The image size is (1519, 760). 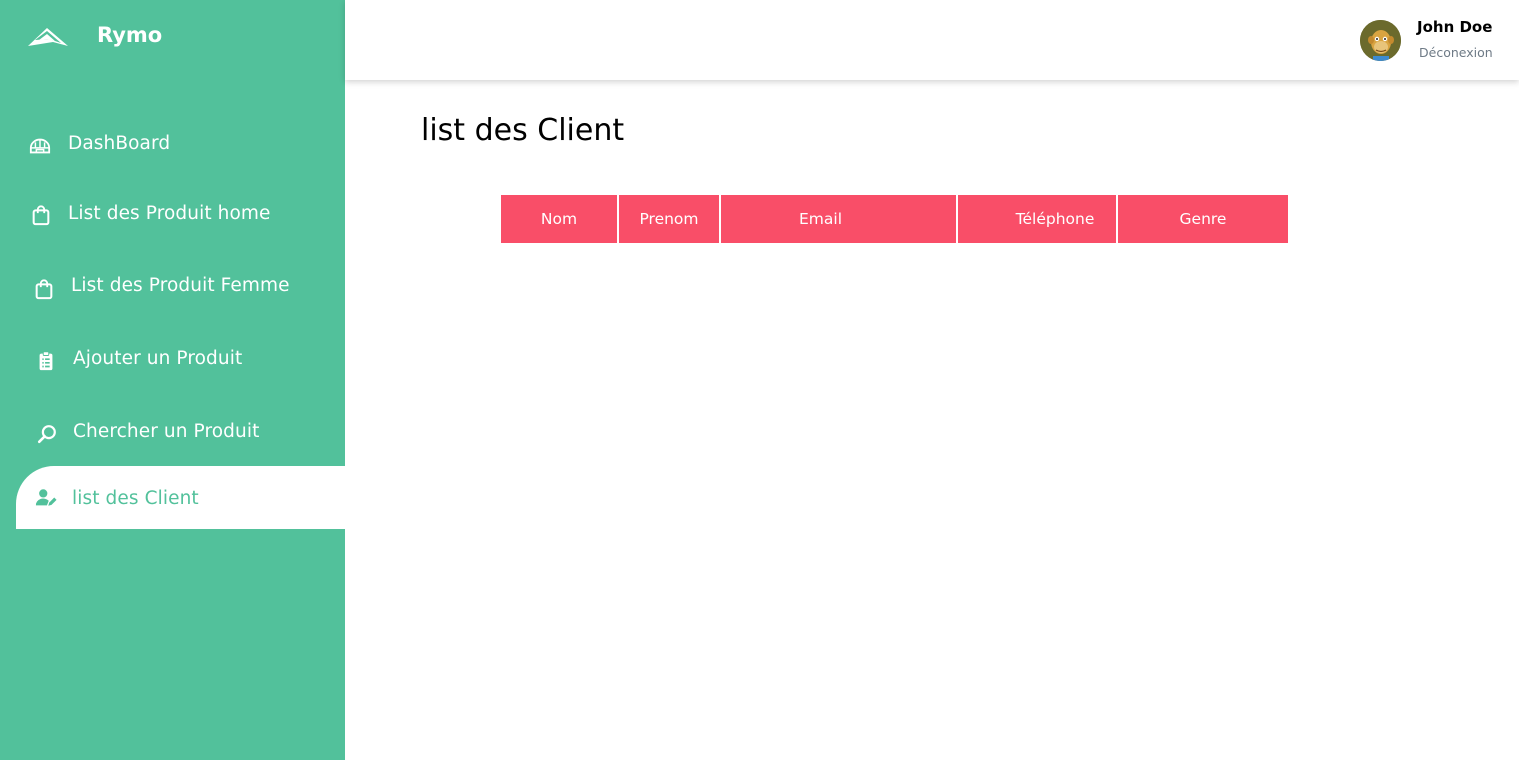 I want to click on sidebar-item-list-client: list des Client, so click(x=180, y=497).